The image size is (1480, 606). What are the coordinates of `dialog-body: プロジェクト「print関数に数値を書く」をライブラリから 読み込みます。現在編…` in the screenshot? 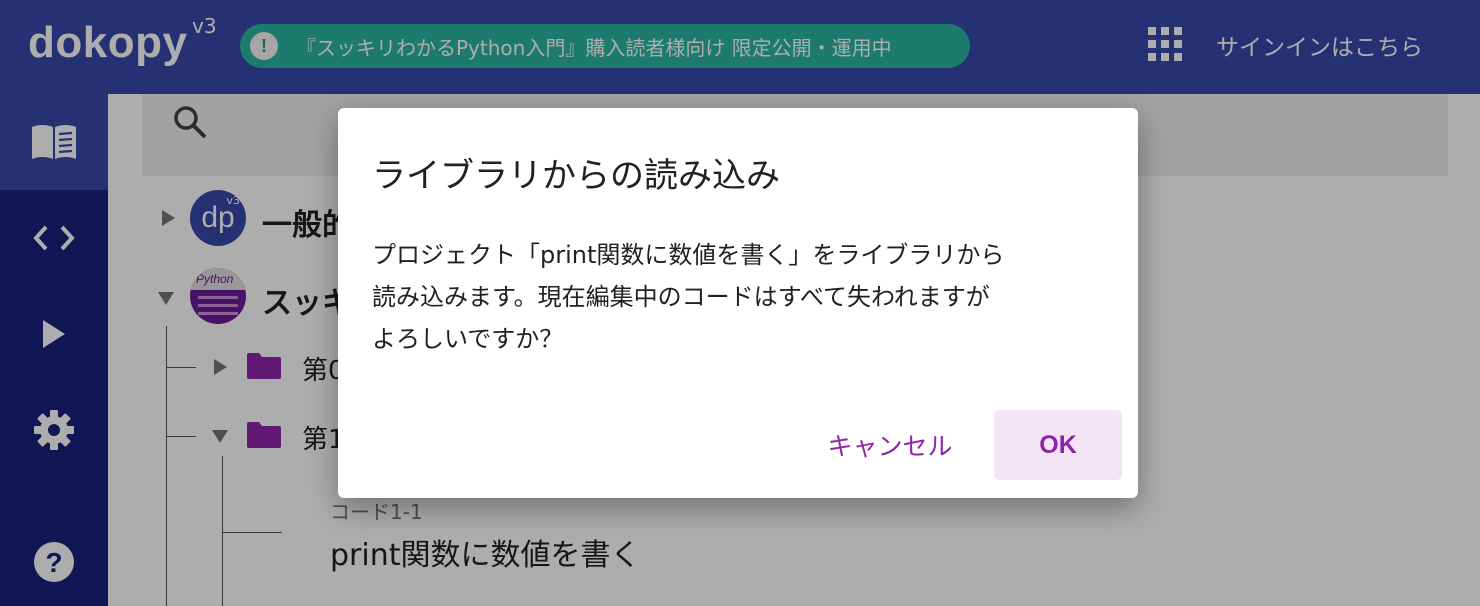 It's located at (742, 297).